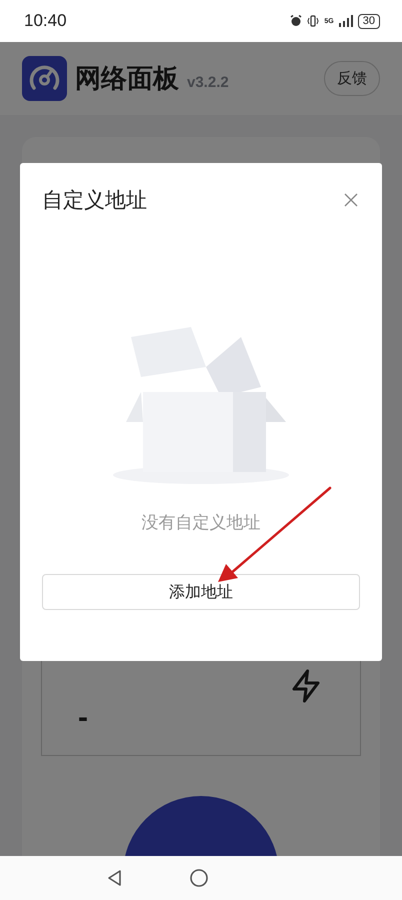  I want to click on version-label: v3.2.2, so click(208, 82).